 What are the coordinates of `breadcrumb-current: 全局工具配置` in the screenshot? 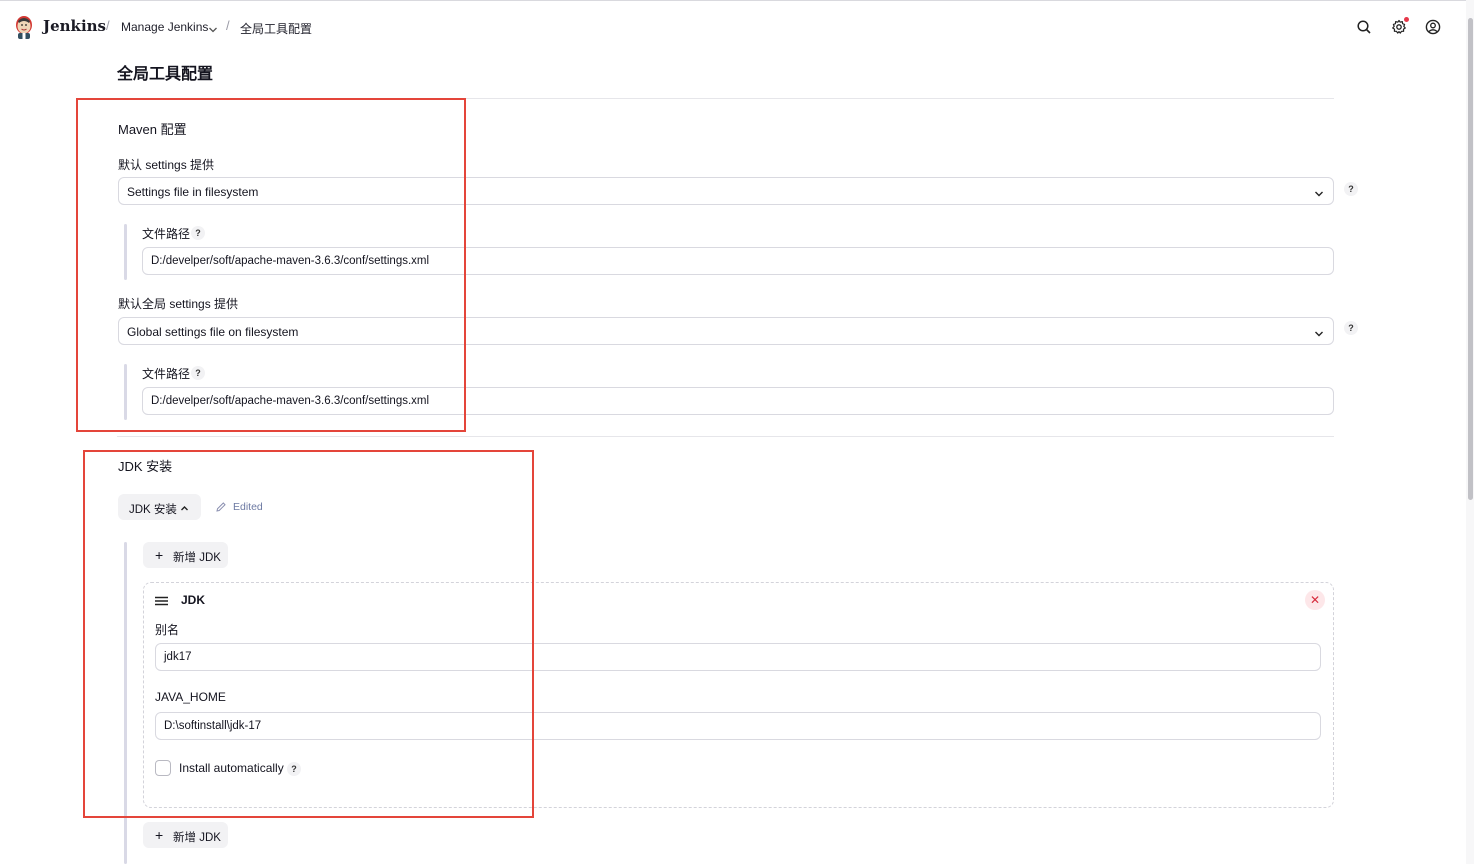 It's located at (276, 28).